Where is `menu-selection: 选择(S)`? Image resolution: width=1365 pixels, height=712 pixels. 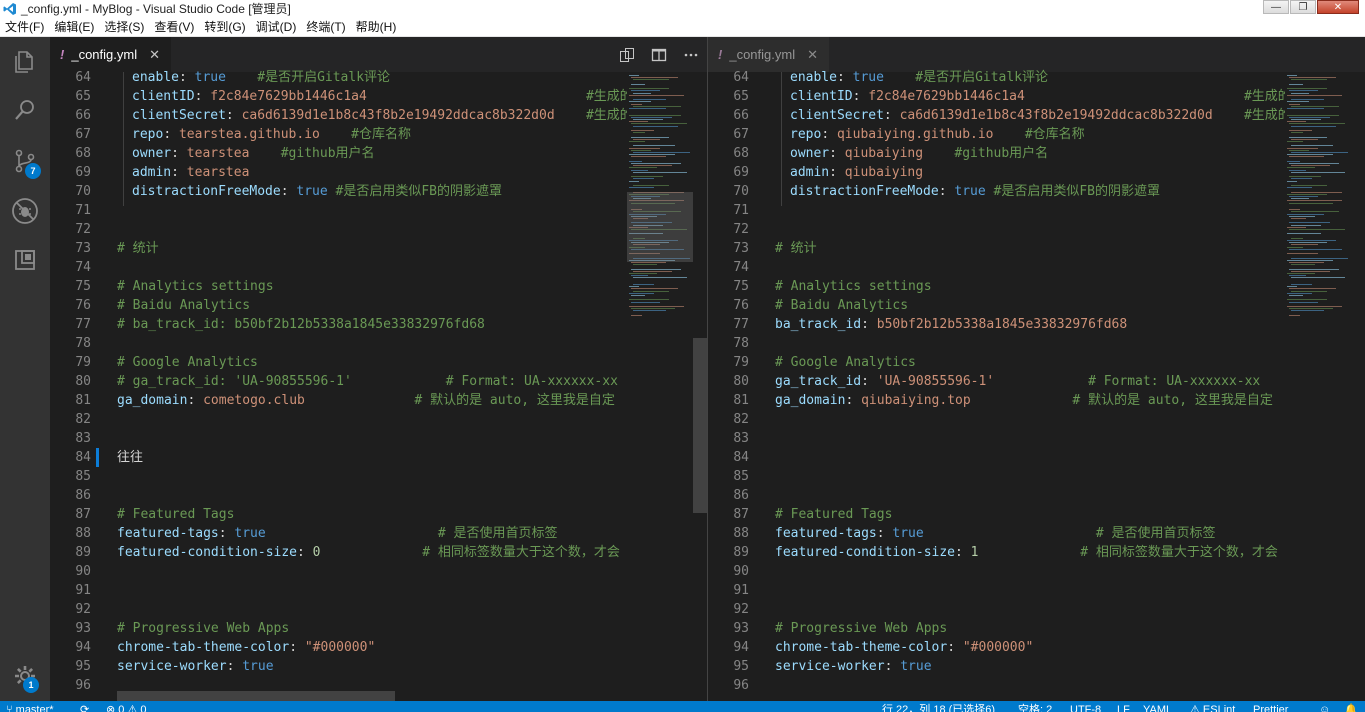
menu-selection: 选择(S) is located at coordinates (124, 27).